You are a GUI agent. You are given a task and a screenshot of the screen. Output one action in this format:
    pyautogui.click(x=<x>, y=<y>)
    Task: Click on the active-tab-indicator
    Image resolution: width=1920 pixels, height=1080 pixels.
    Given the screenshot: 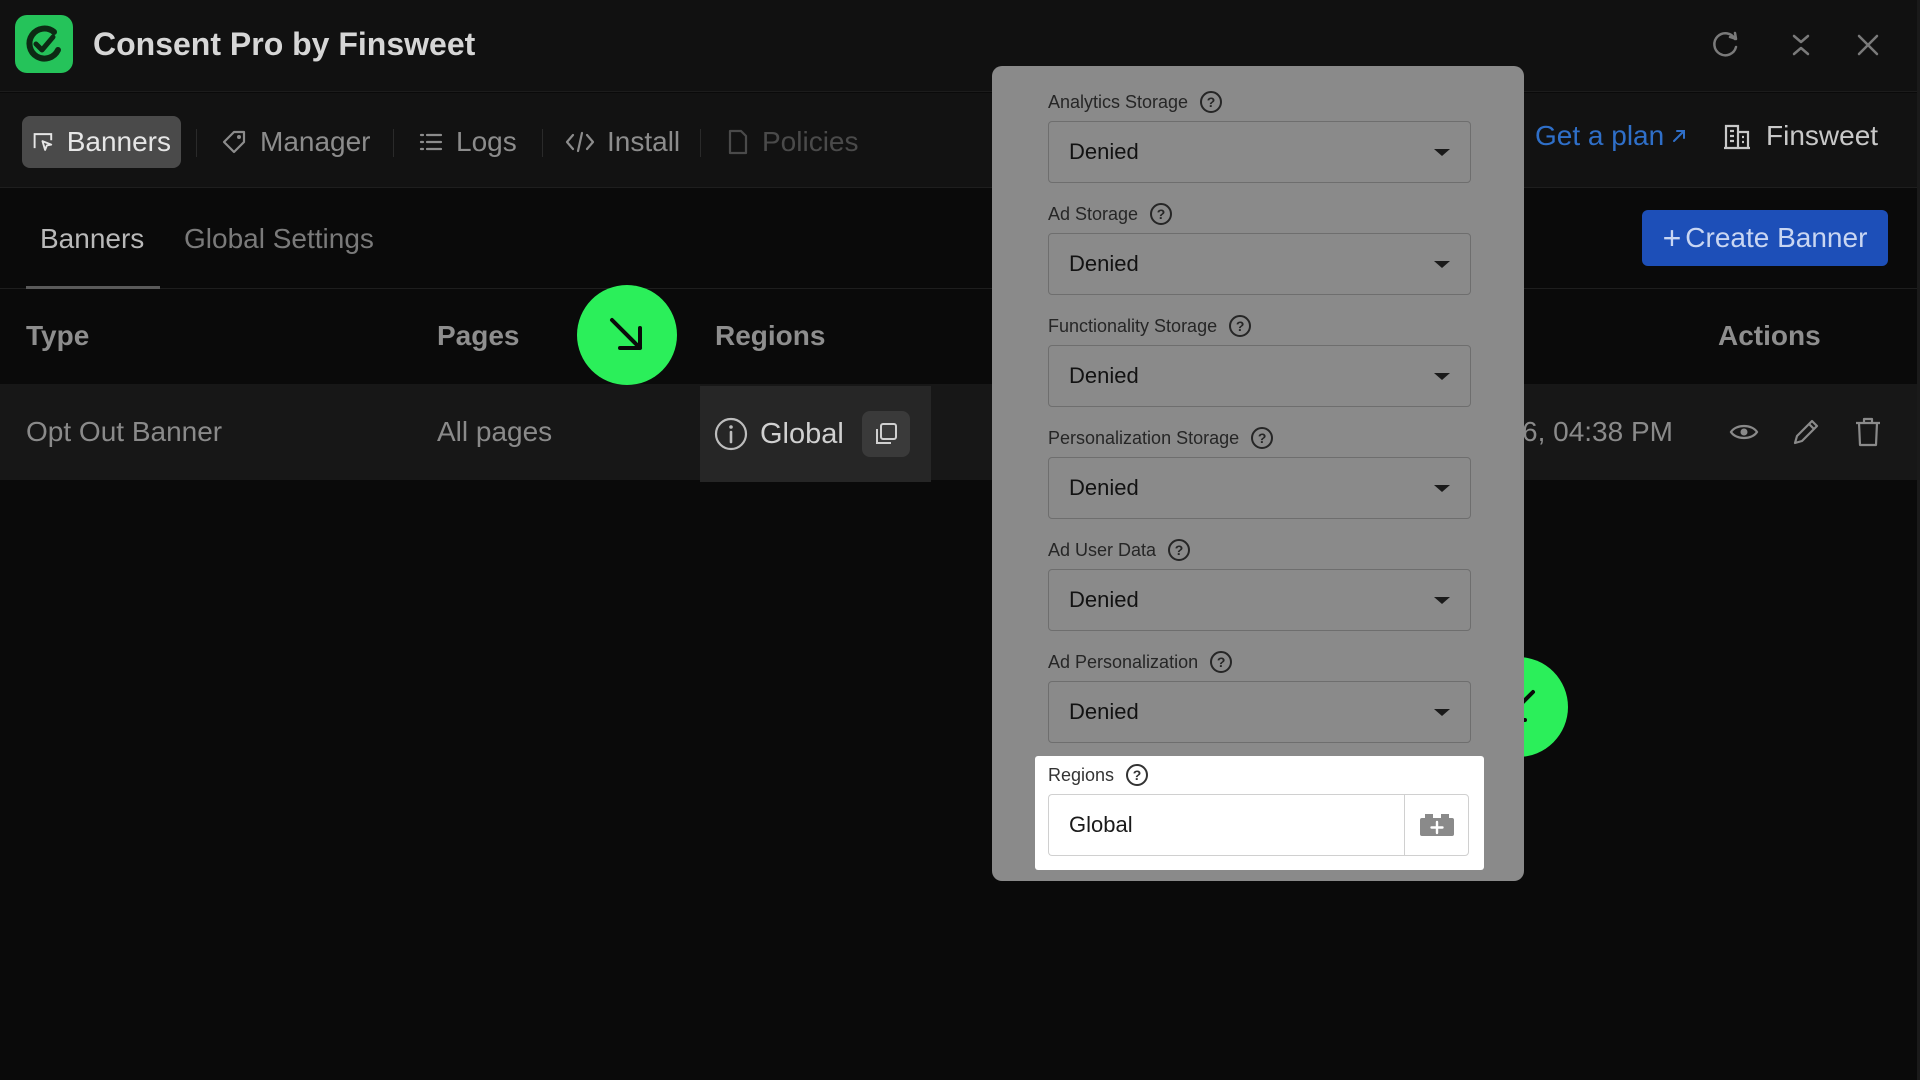 What is the action you would take?
    pyautogui.click(x=93, y=287)
    